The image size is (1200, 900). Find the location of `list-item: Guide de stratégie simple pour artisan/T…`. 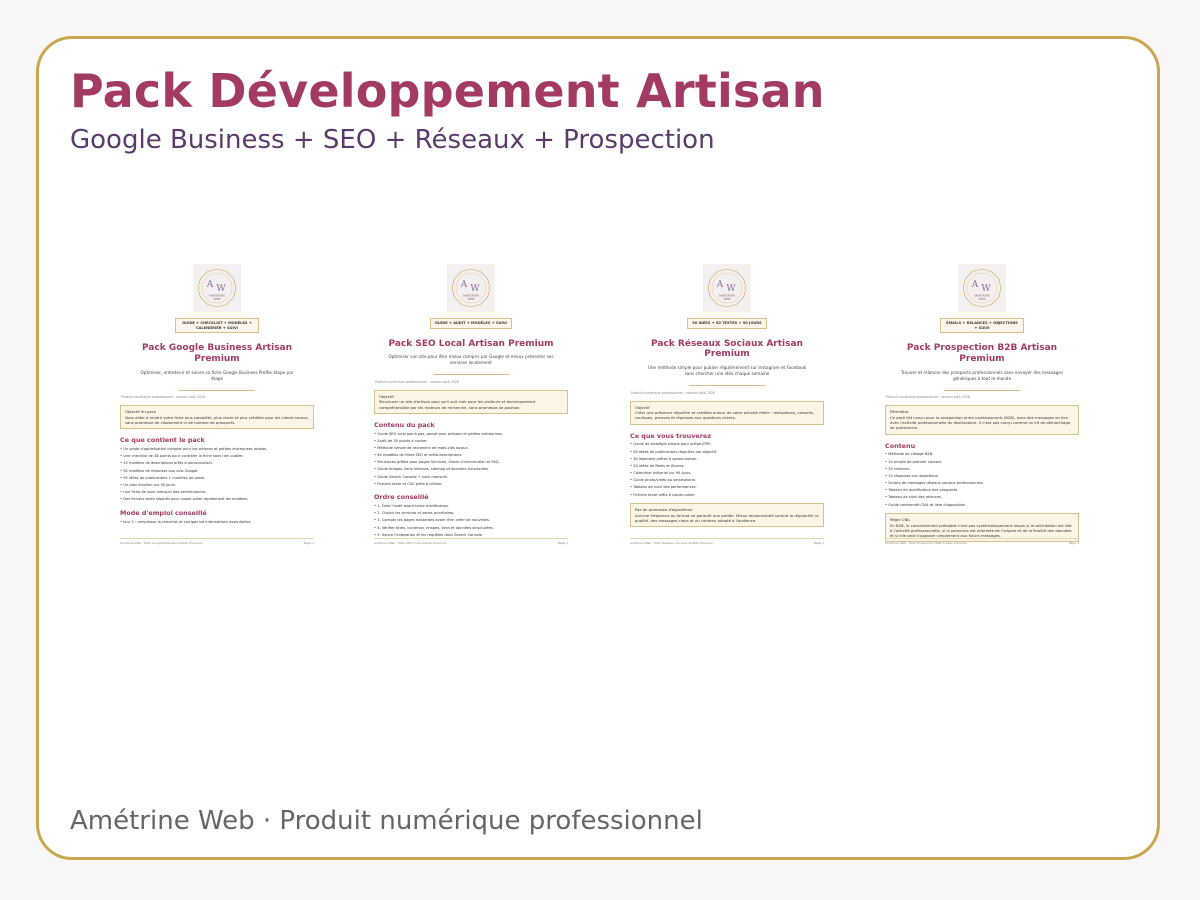

list-item: Guide de stratégie simple pour artisan/T… is located at coordinates (727, 445).